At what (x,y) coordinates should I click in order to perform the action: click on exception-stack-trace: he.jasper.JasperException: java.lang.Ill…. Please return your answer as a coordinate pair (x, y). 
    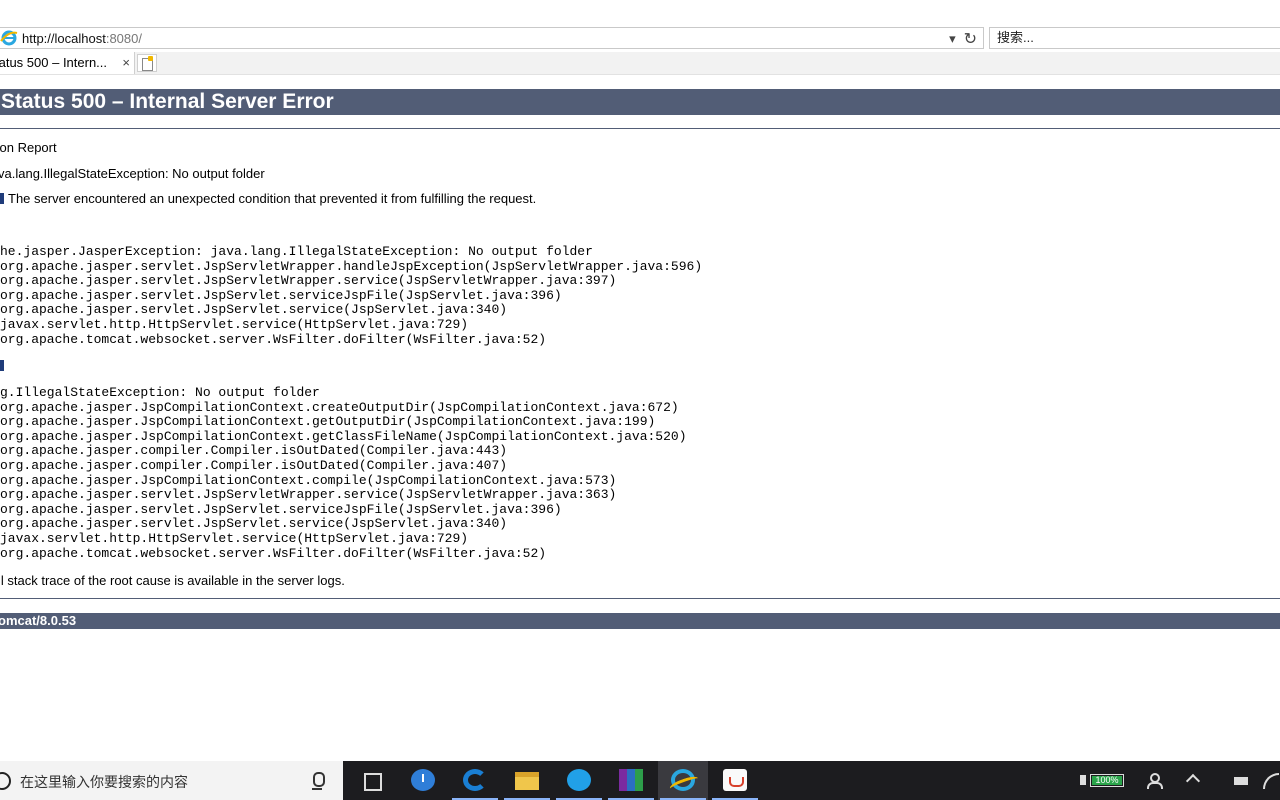
    Looking at the image, I should click on (351, 295).